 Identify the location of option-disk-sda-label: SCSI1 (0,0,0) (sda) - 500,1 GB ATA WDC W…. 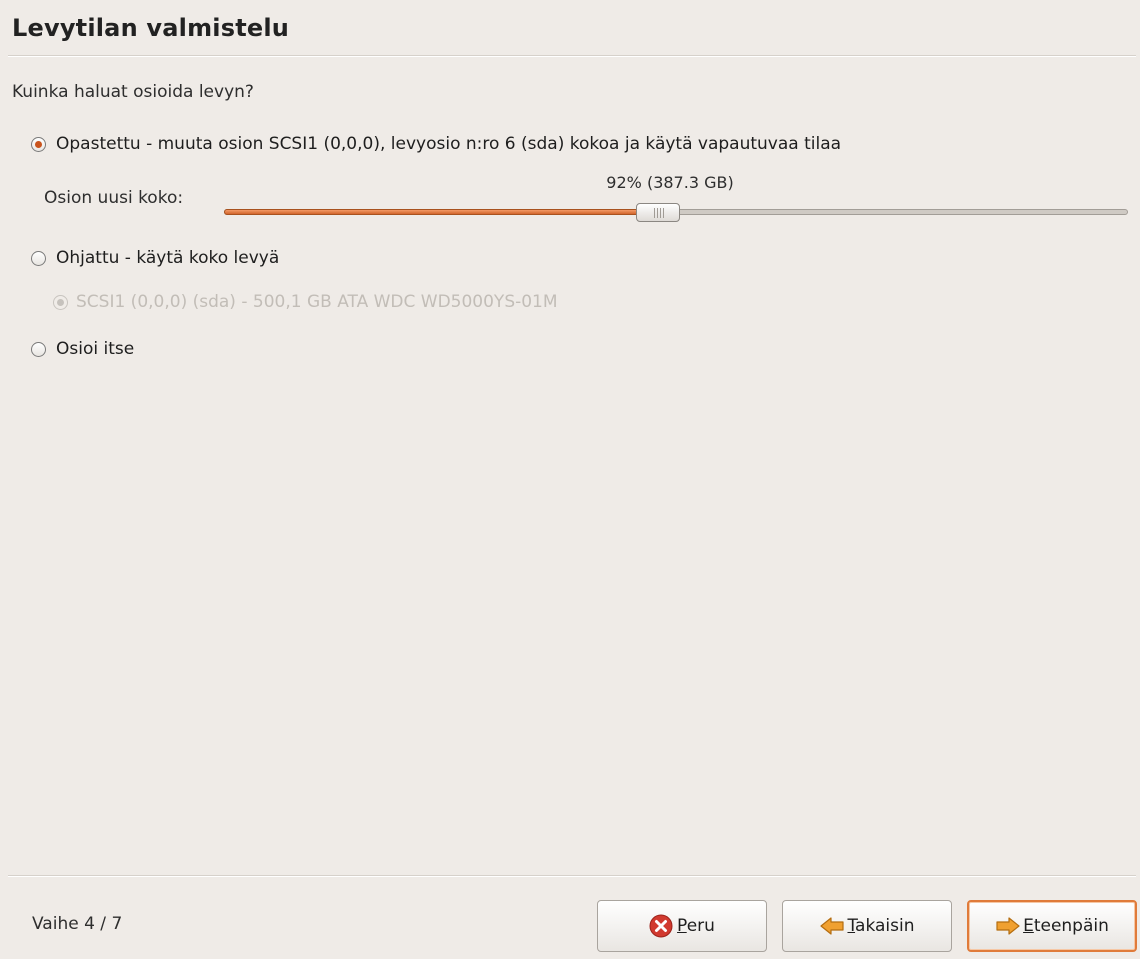
(317, 302).